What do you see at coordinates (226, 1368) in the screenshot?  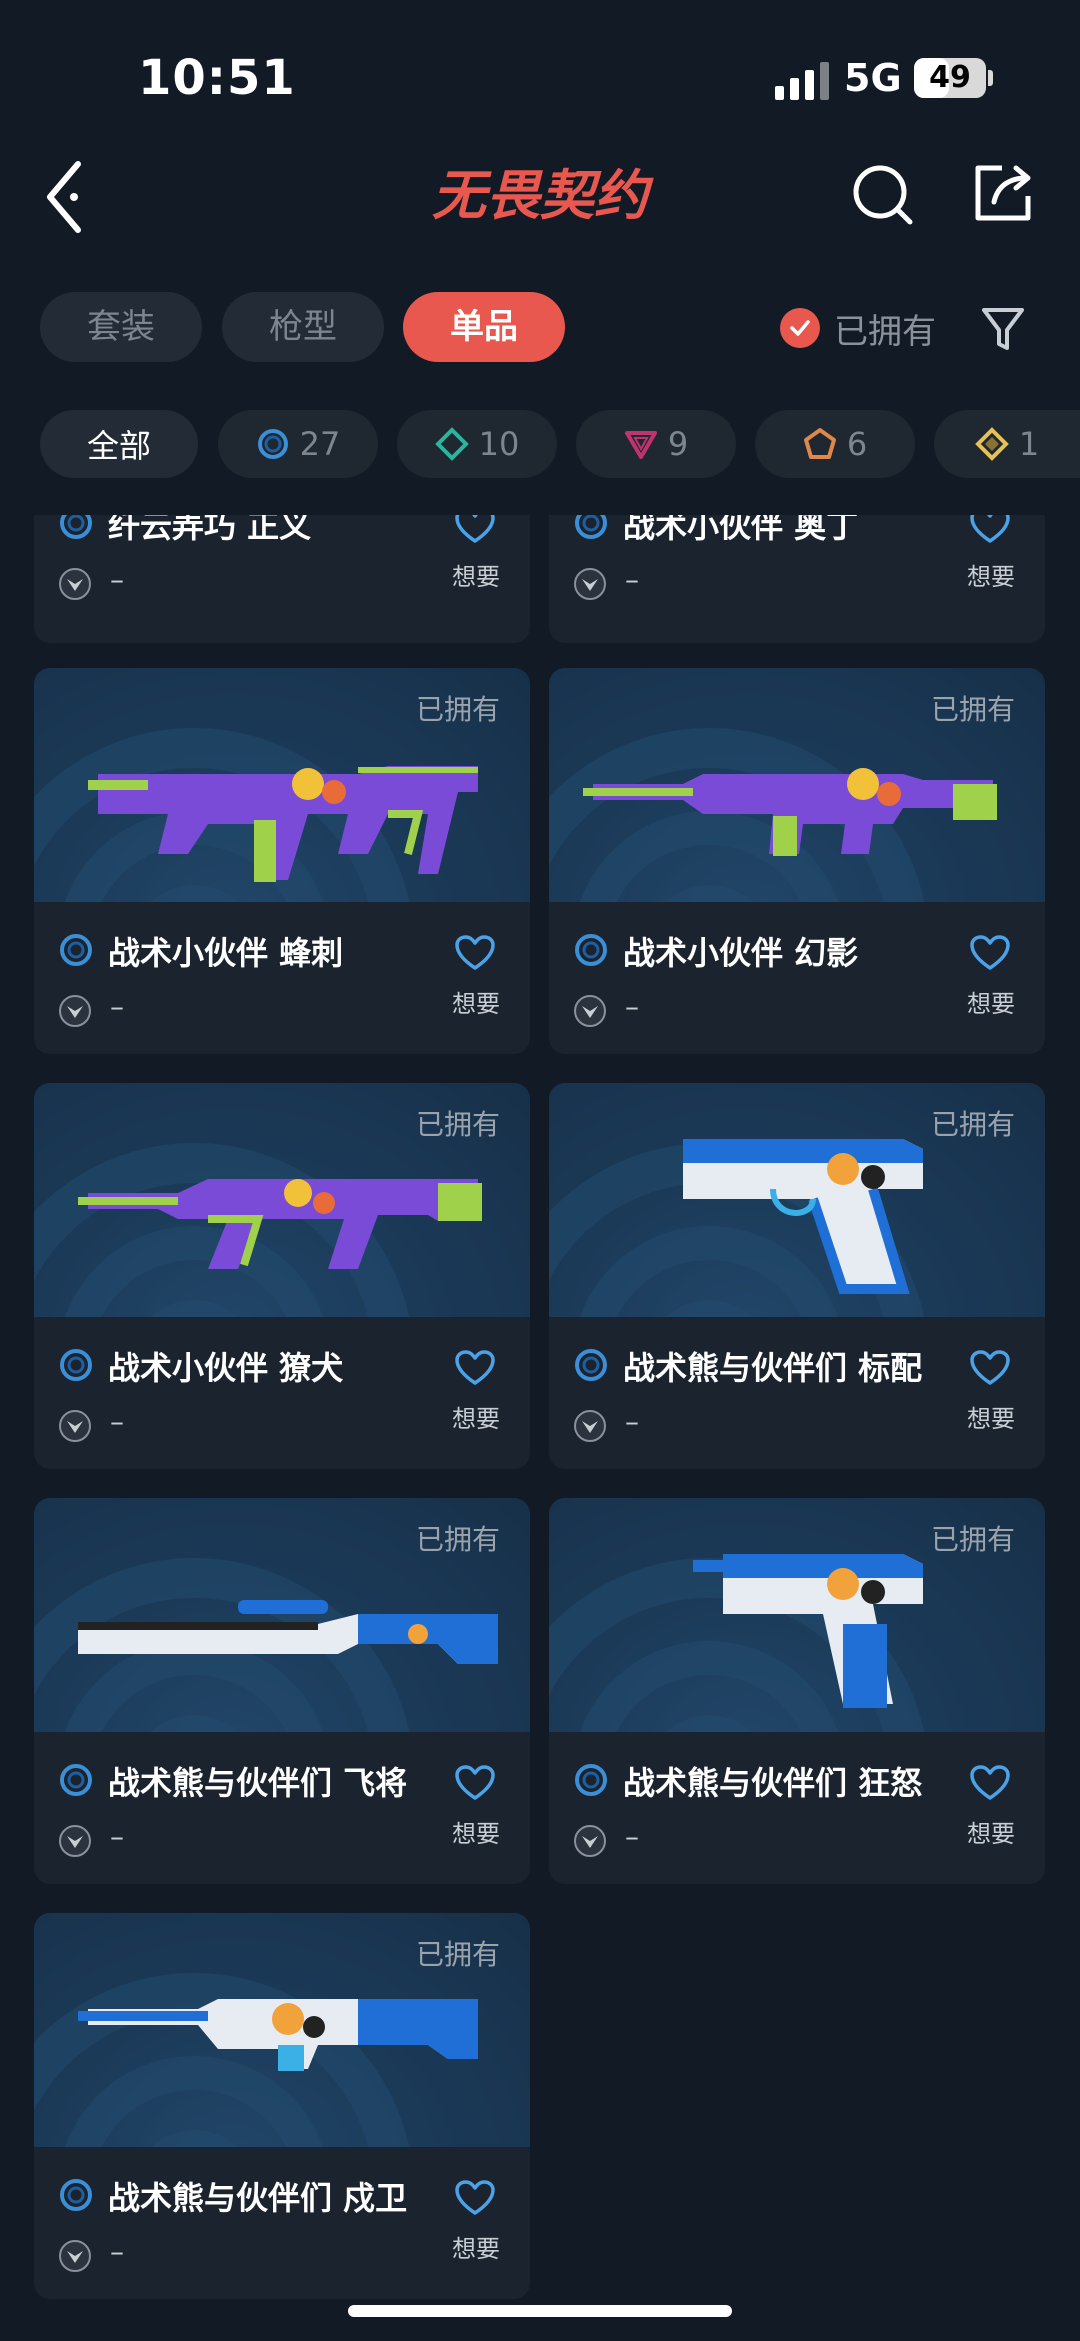 I see `skin-name: 战术小伙伴 獠犬` at bounding box center [226, 1368].